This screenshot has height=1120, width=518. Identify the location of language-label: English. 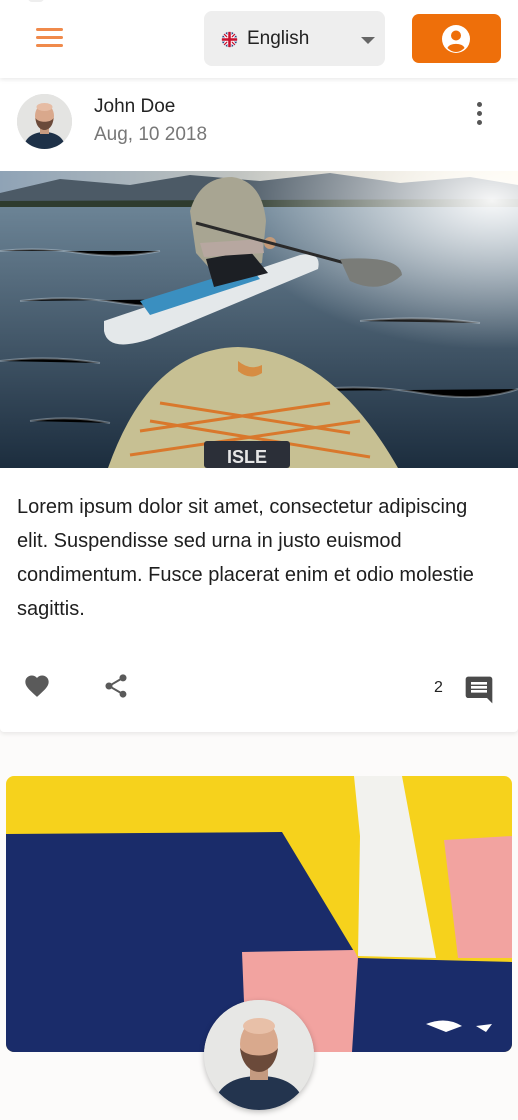
(278, 38).